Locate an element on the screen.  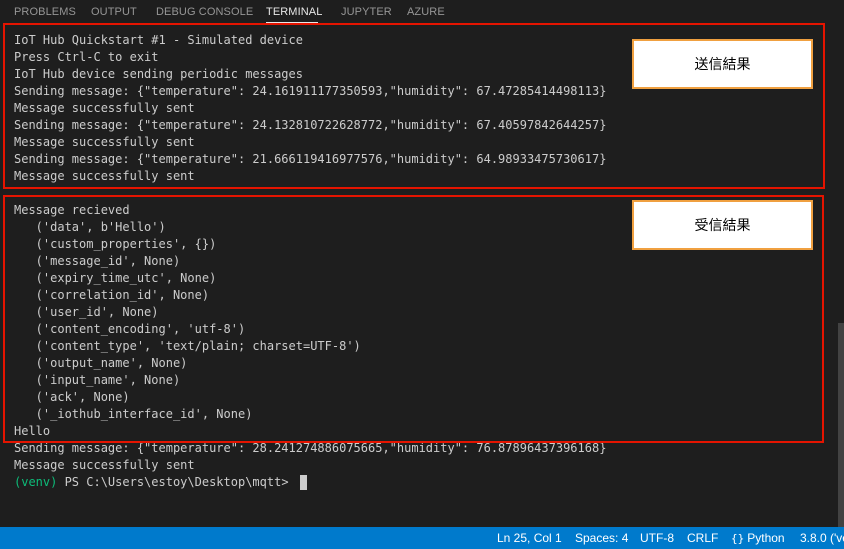
language-label: Python is located at coordinates (766, 538).